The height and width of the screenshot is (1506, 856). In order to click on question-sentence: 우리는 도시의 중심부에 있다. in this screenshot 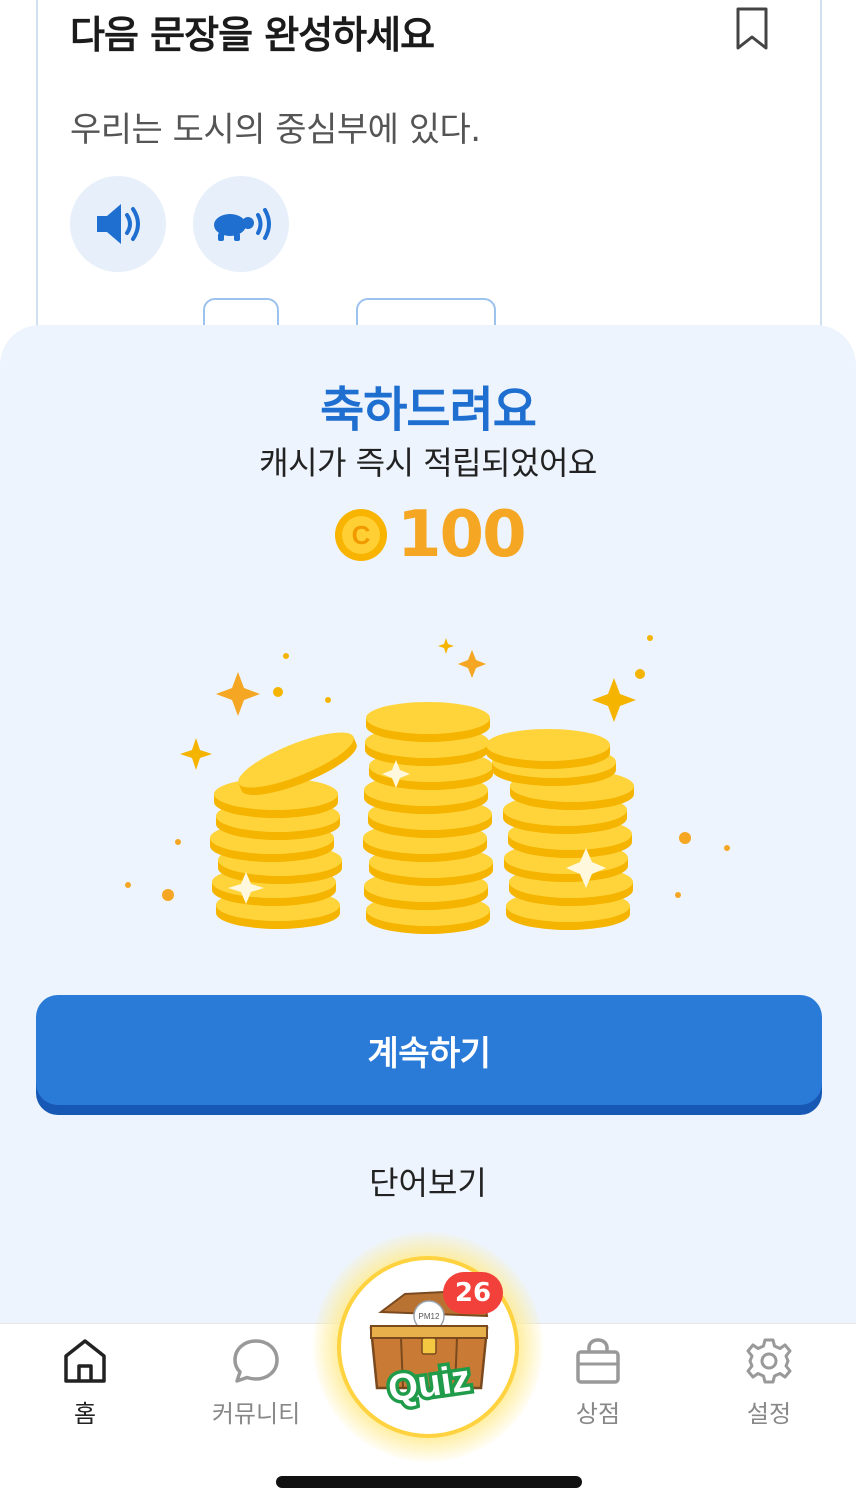, I will do `click(275, 130)`.